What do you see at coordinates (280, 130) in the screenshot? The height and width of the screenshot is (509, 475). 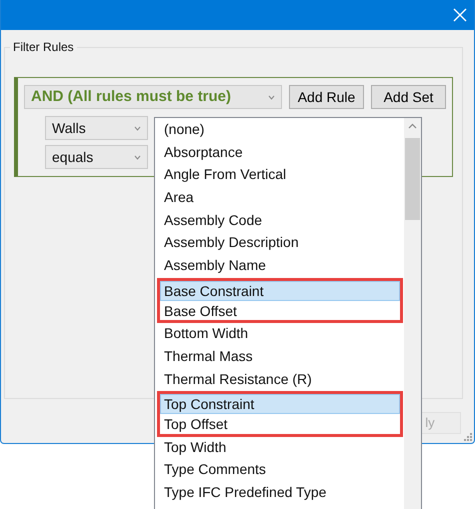 I see `list-item: (none)` at bounding box center [280, 130].